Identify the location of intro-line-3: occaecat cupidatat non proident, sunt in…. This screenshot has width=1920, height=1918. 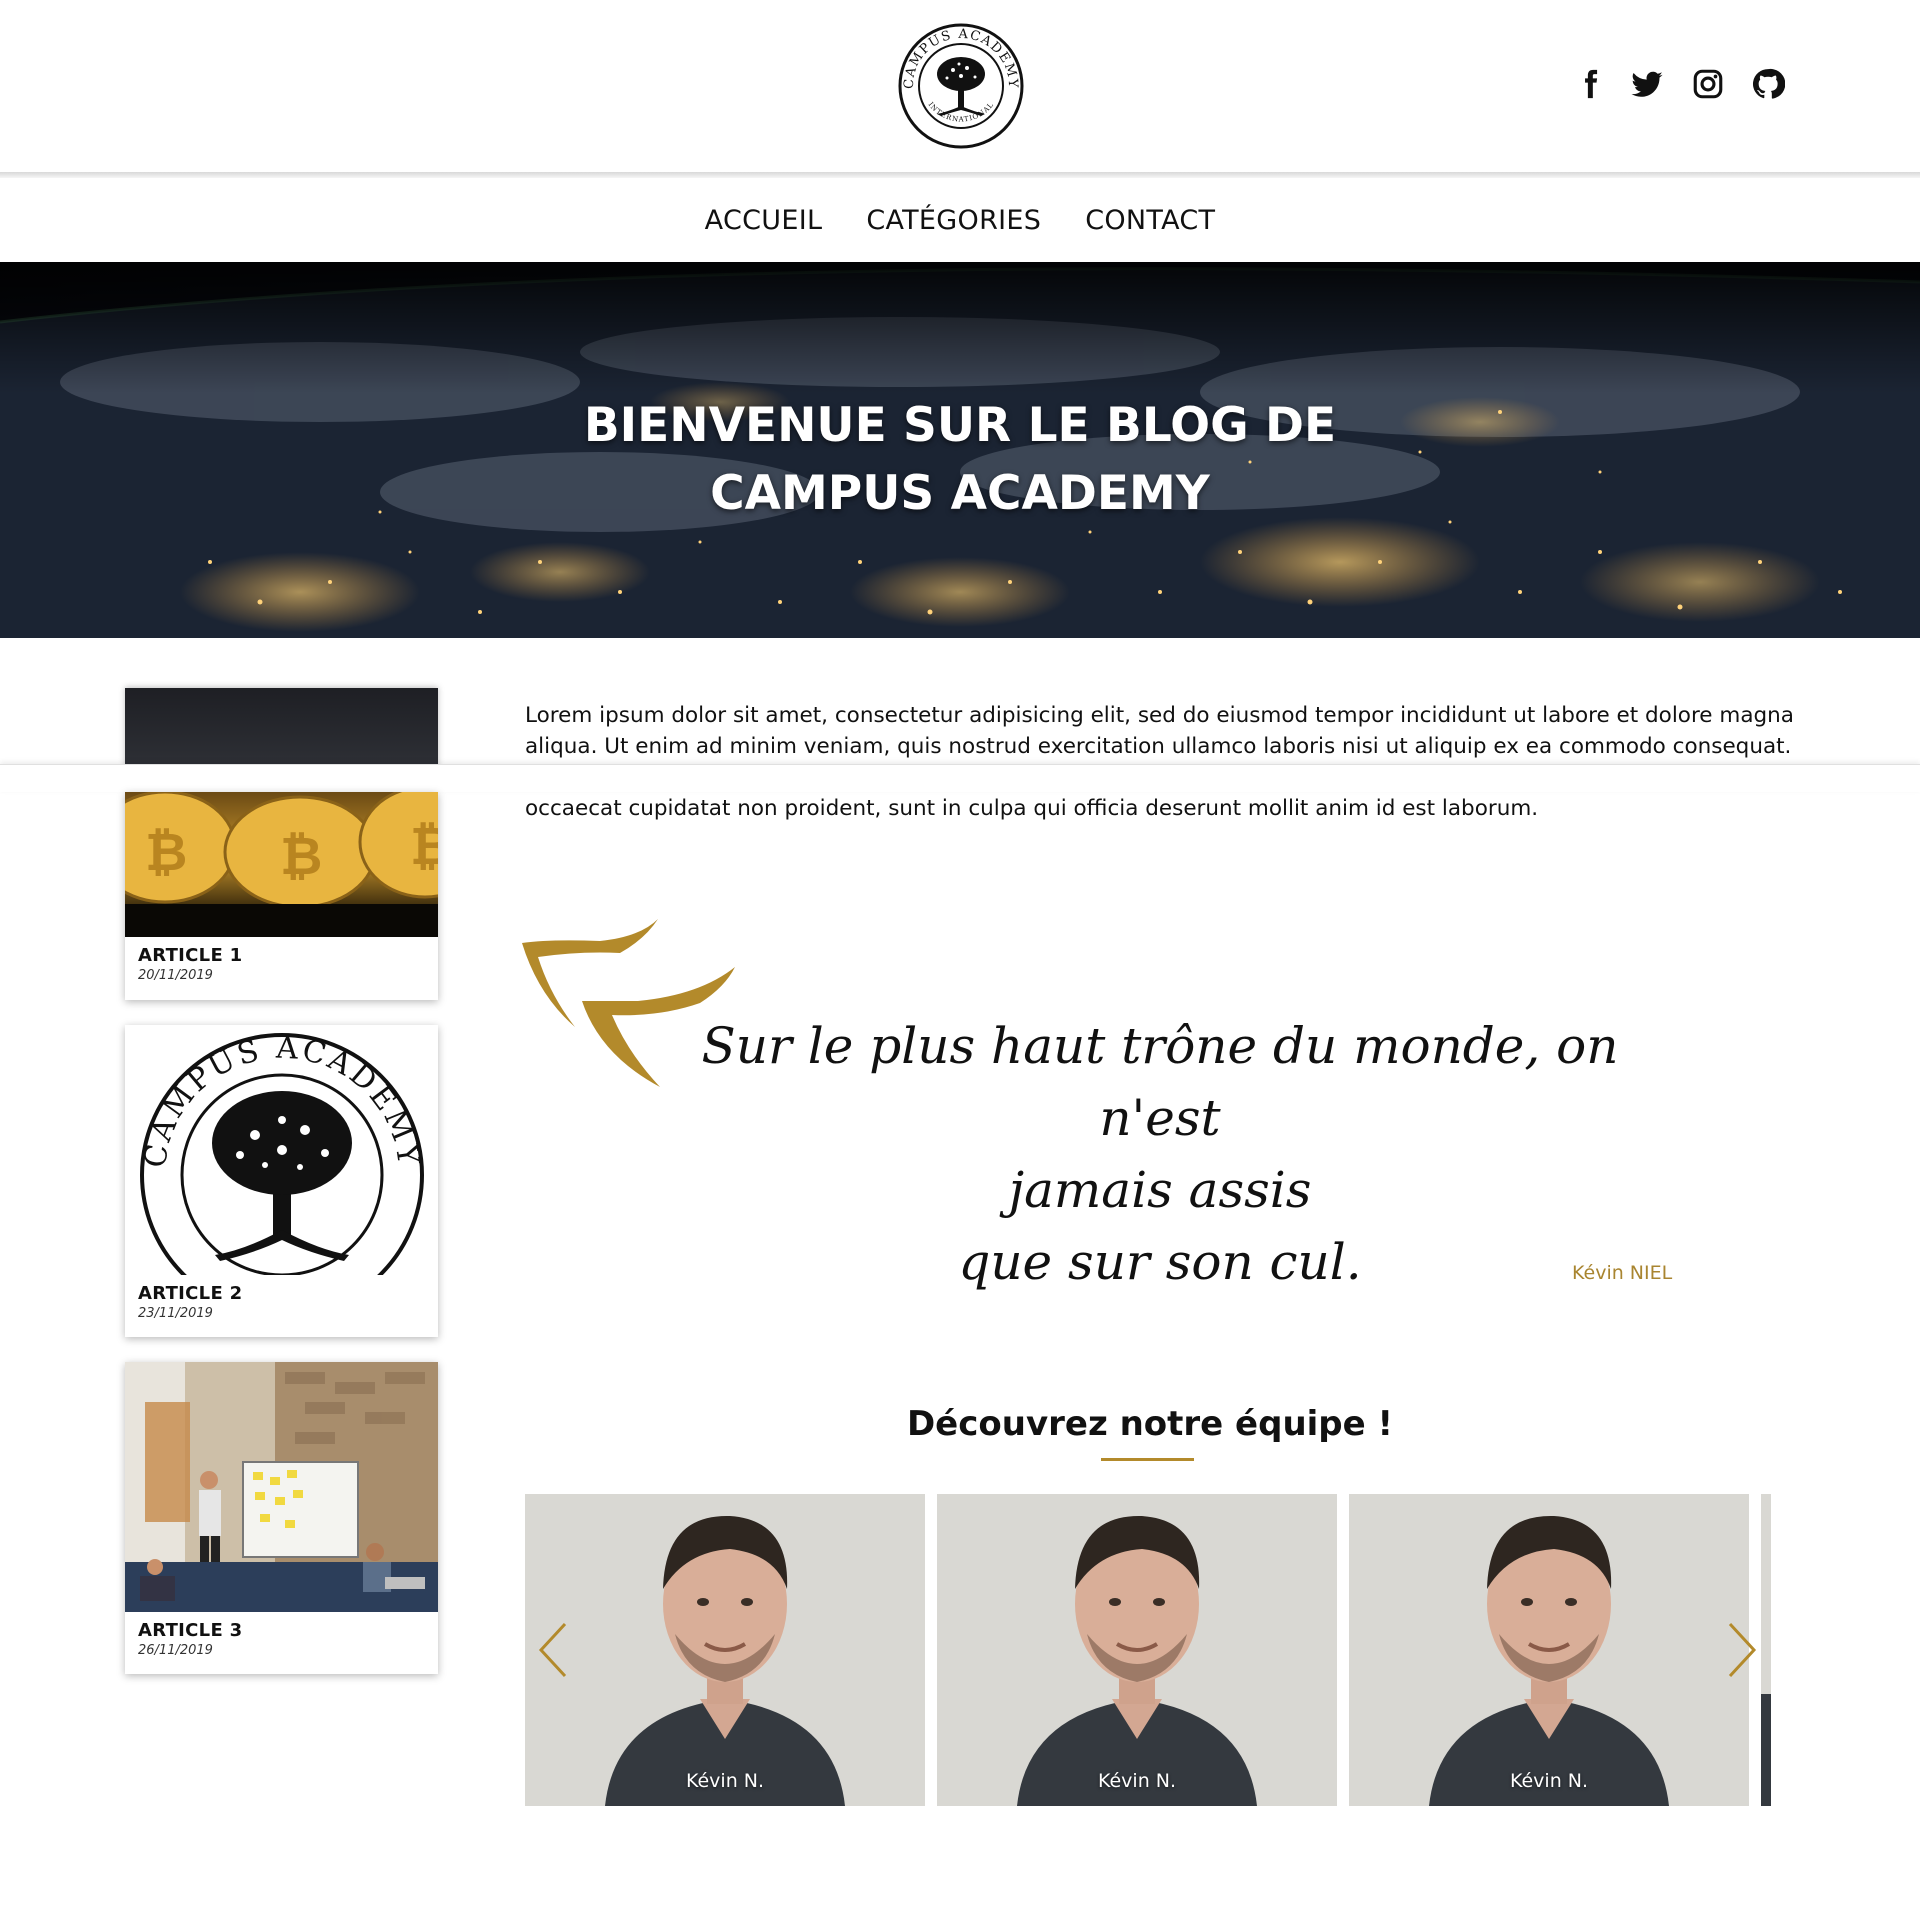
(1032, 808).